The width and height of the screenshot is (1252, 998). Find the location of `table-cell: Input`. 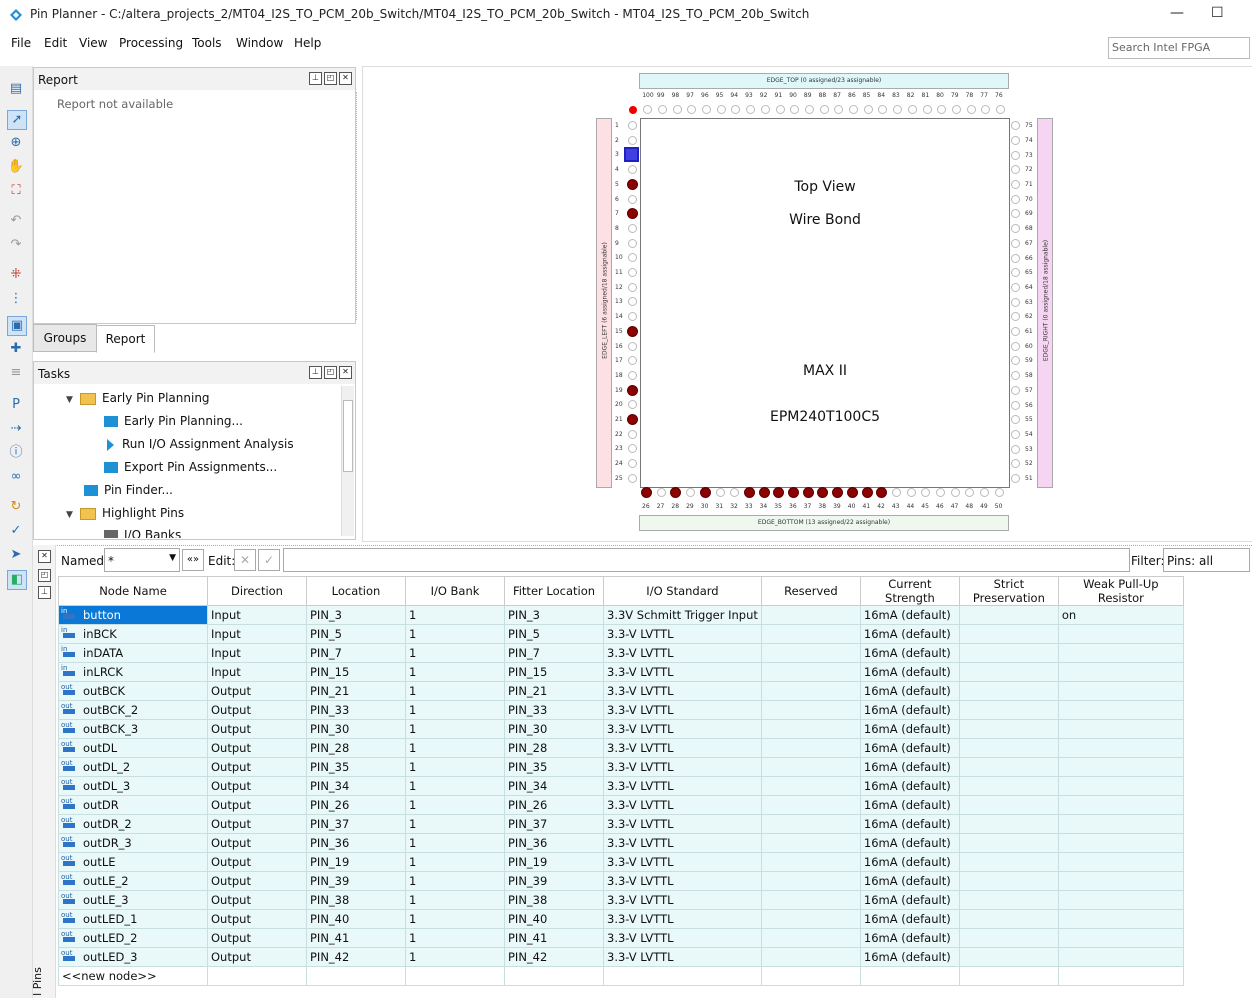

table-cell: Input is located at coordinates (257, 672).